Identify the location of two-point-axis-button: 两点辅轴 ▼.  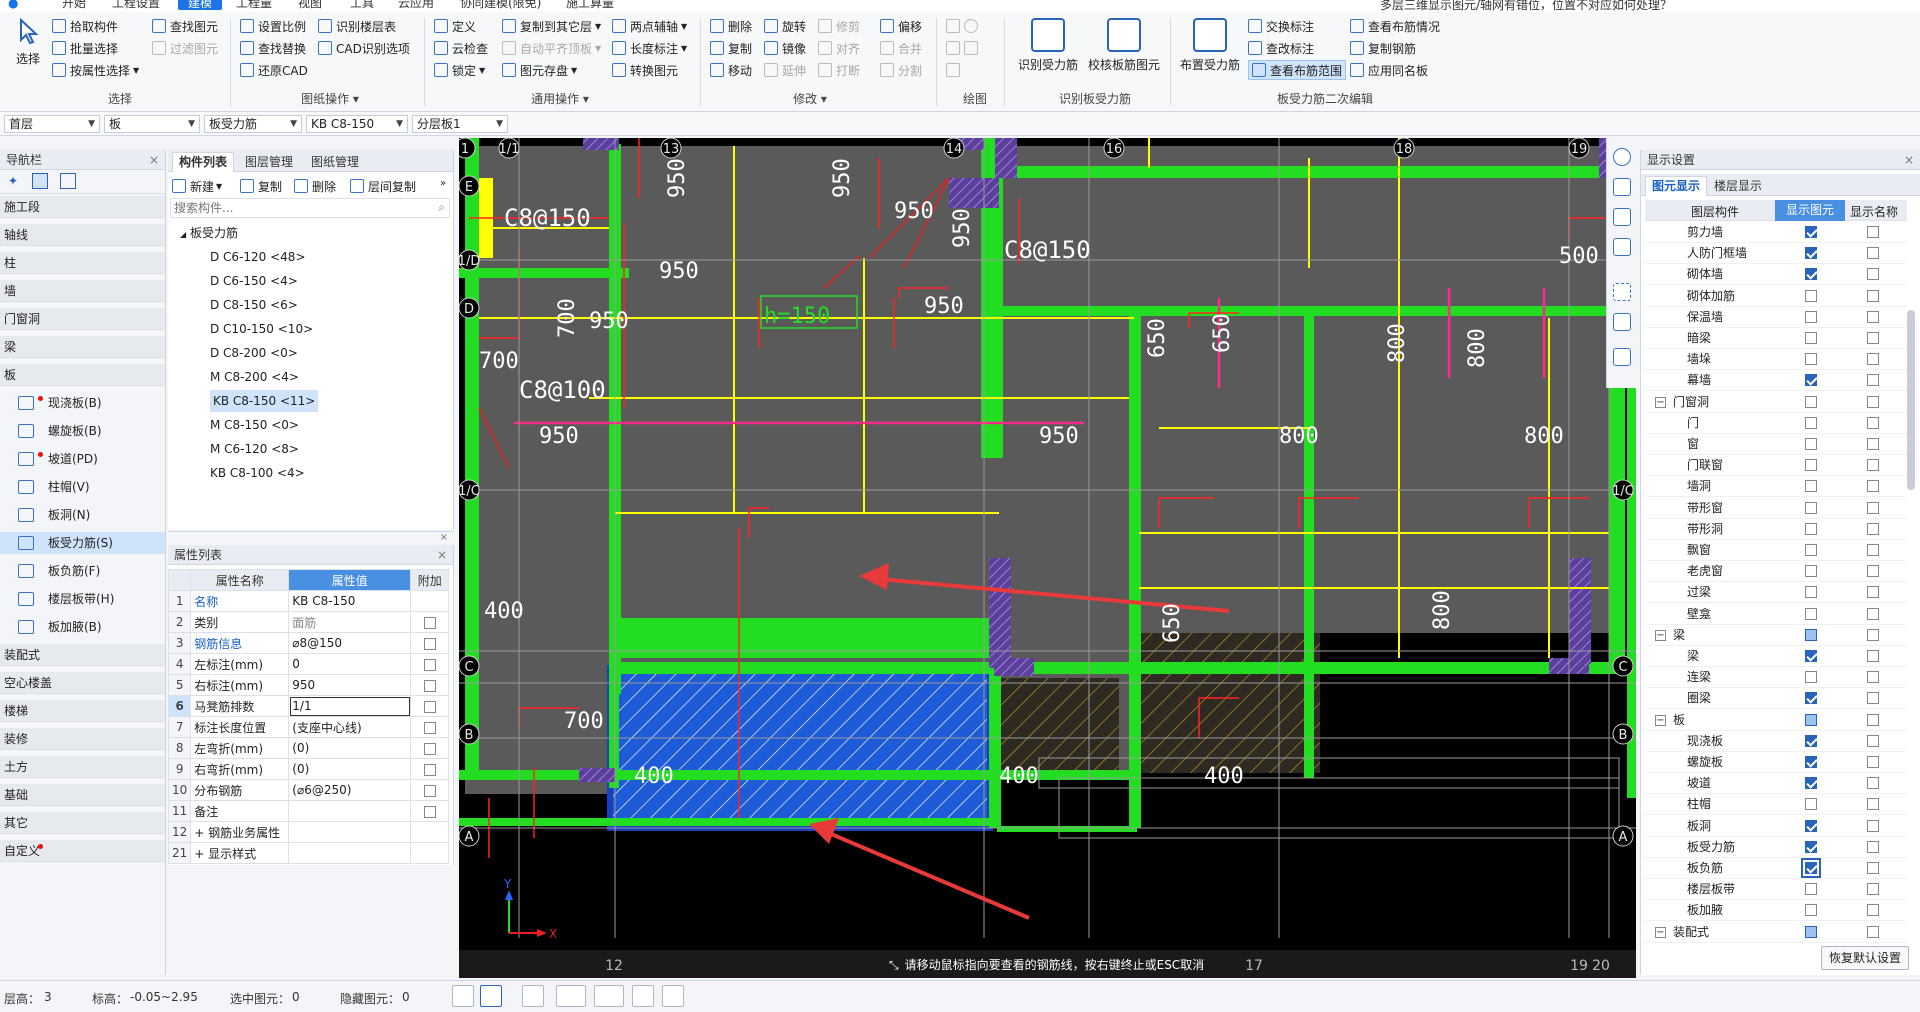
(649, 26).